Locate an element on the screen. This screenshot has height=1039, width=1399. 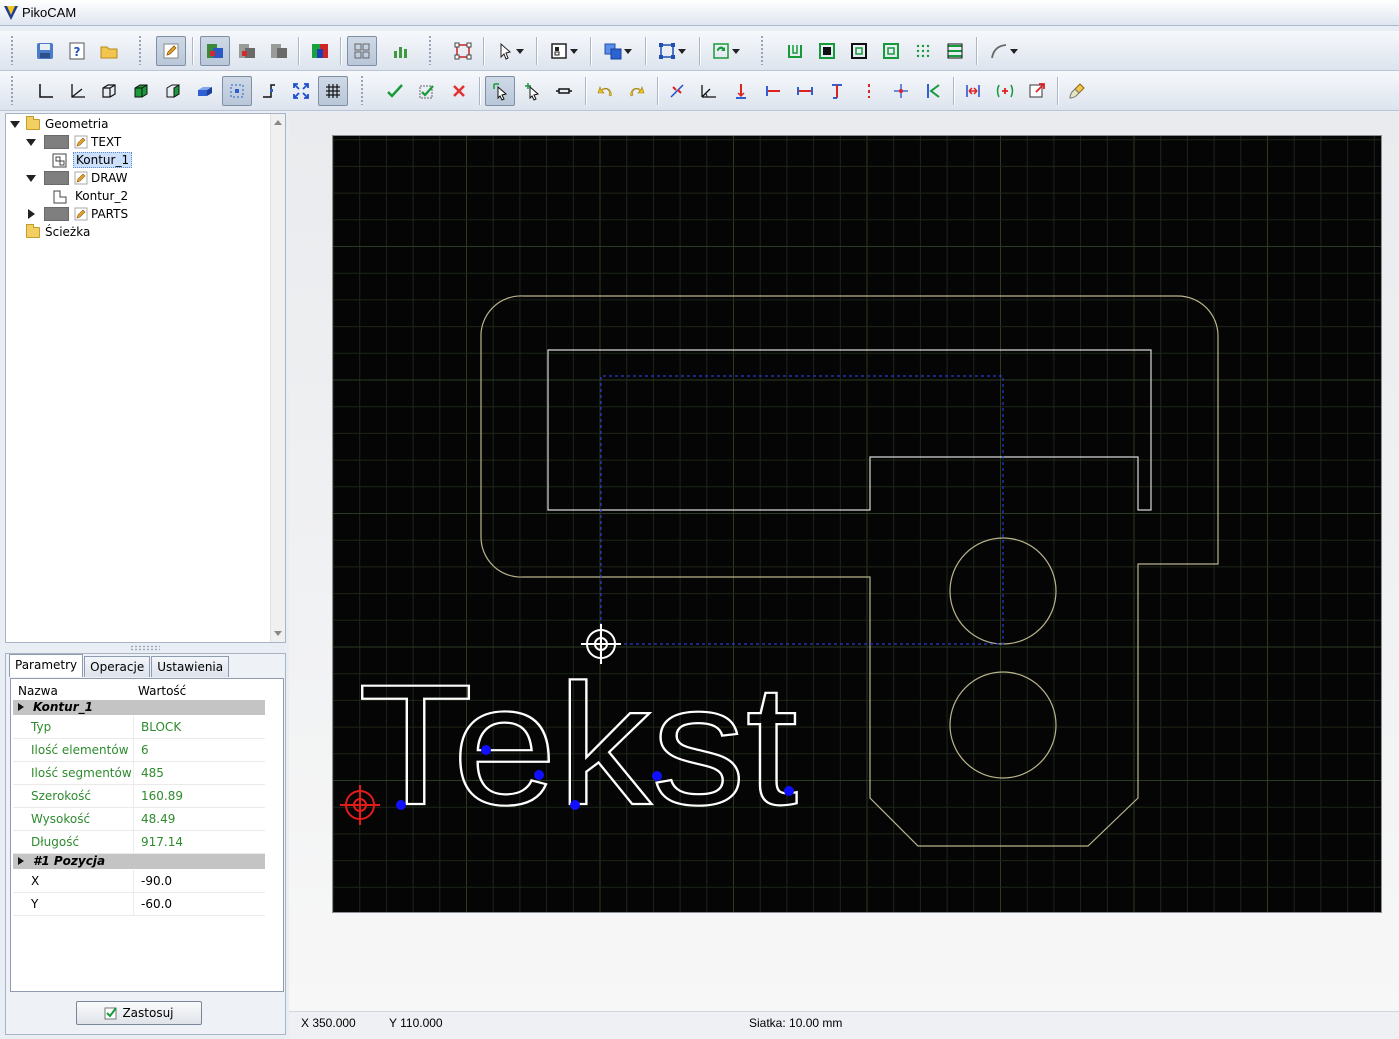
layer-view-2-button is located at coordinates (247, 51).